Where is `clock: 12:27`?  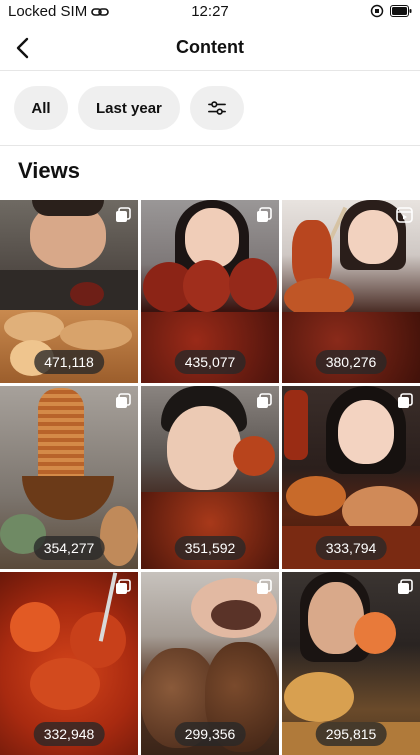
clock: 12:27 is located at coordinates (210, 11).